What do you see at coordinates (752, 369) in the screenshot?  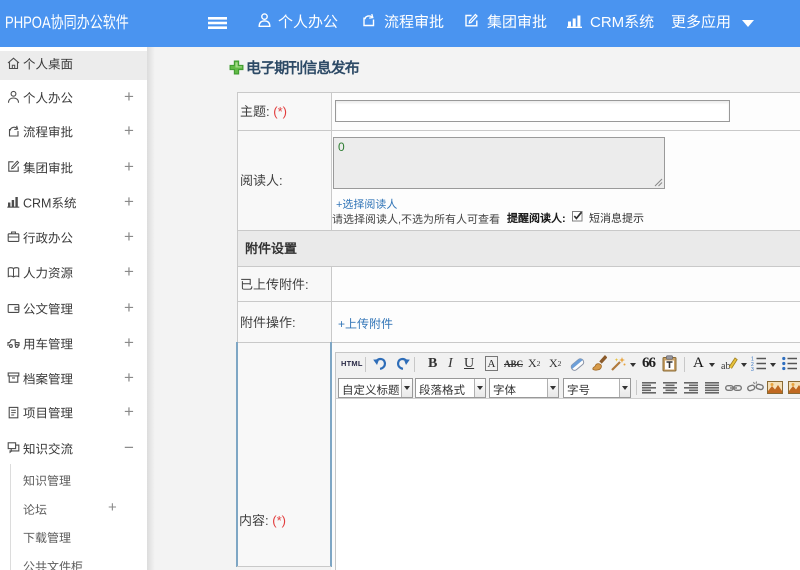 I see `svg-text: 3` at bounding box center [752, 369].